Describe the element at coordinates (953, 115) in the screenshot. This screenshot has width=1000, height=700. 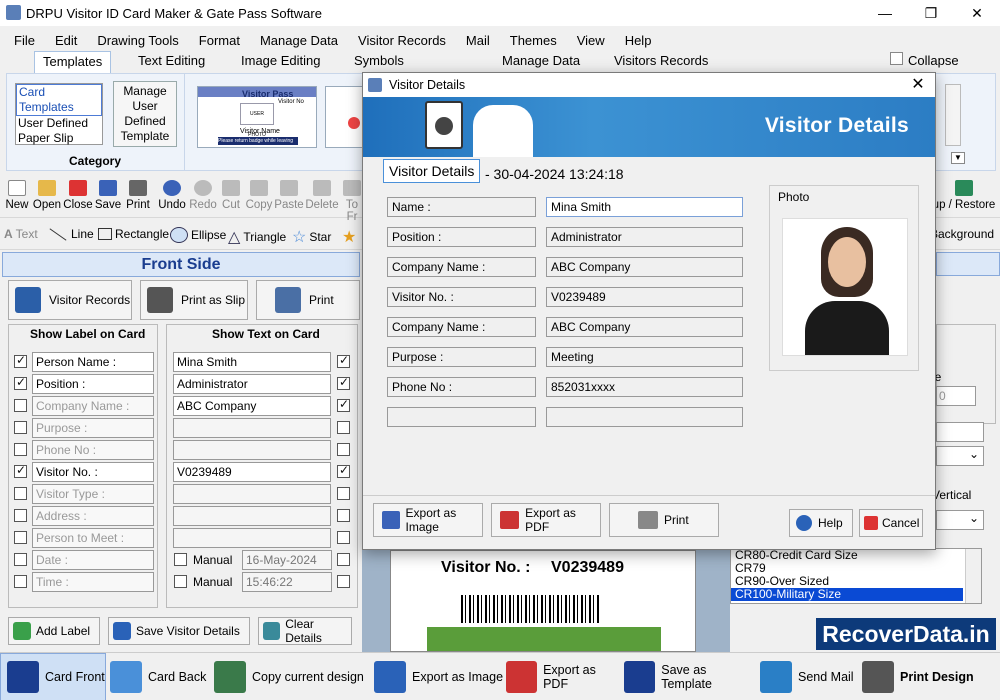
I see `template-scrollbar` at that location.